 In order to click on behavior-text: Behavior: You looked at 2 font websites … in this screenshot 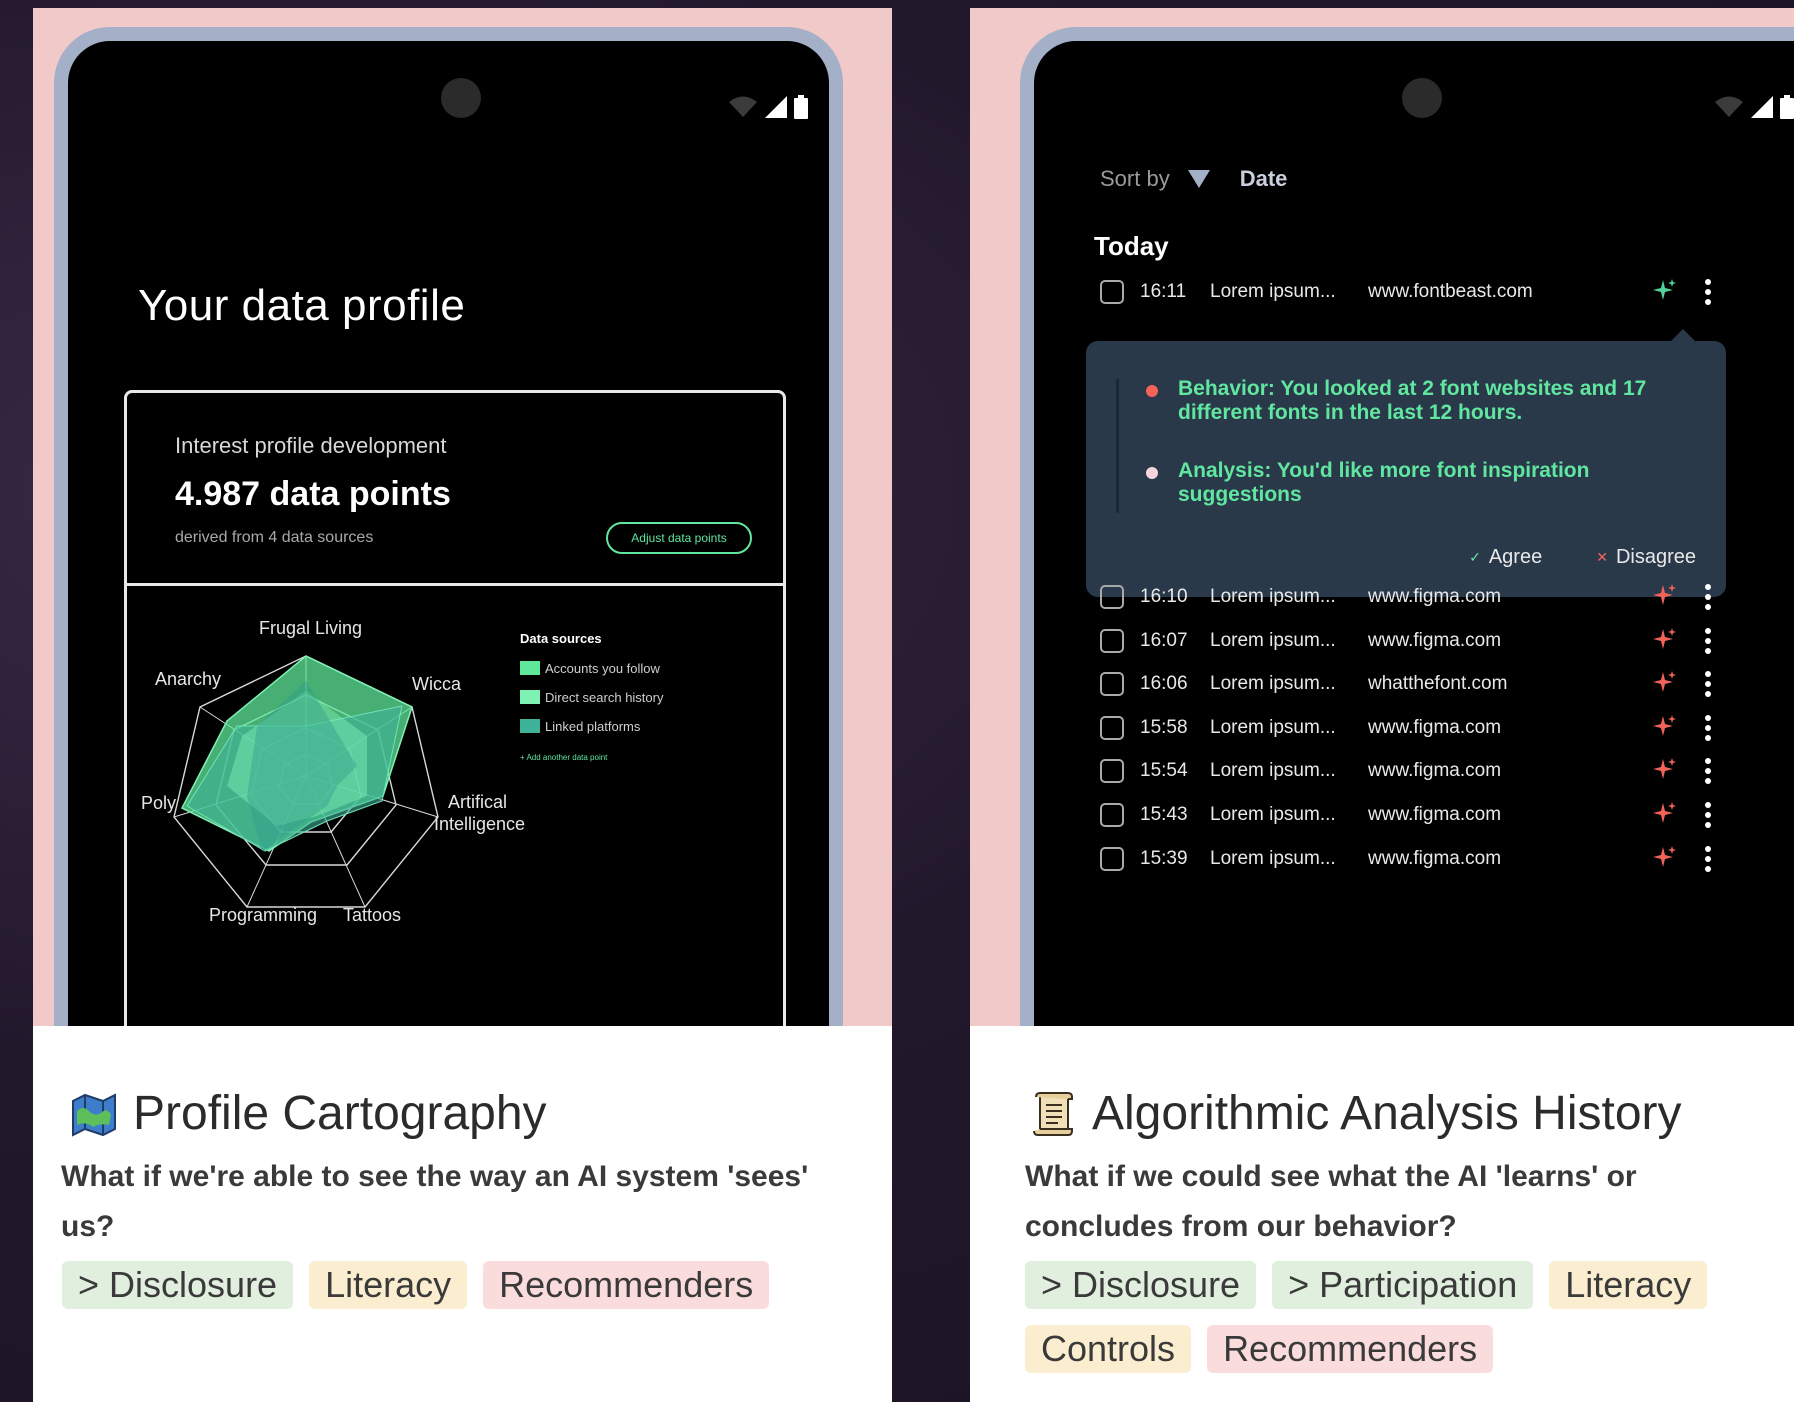, I will do `click(1412, 400)`.